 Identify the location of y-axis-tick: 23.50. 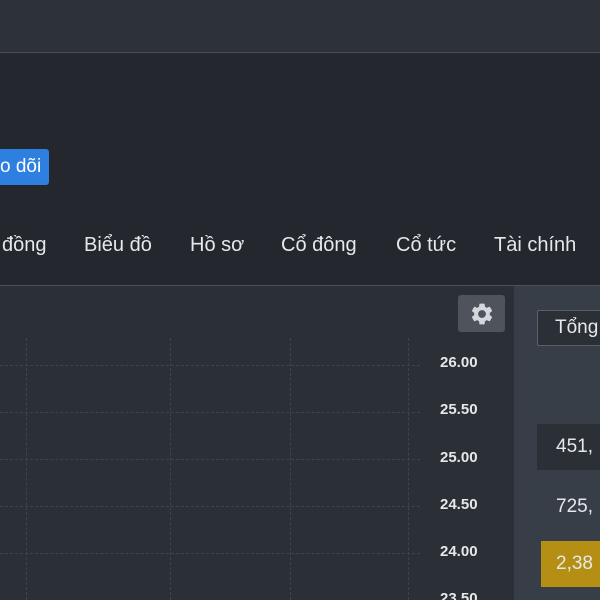
(459, 595).